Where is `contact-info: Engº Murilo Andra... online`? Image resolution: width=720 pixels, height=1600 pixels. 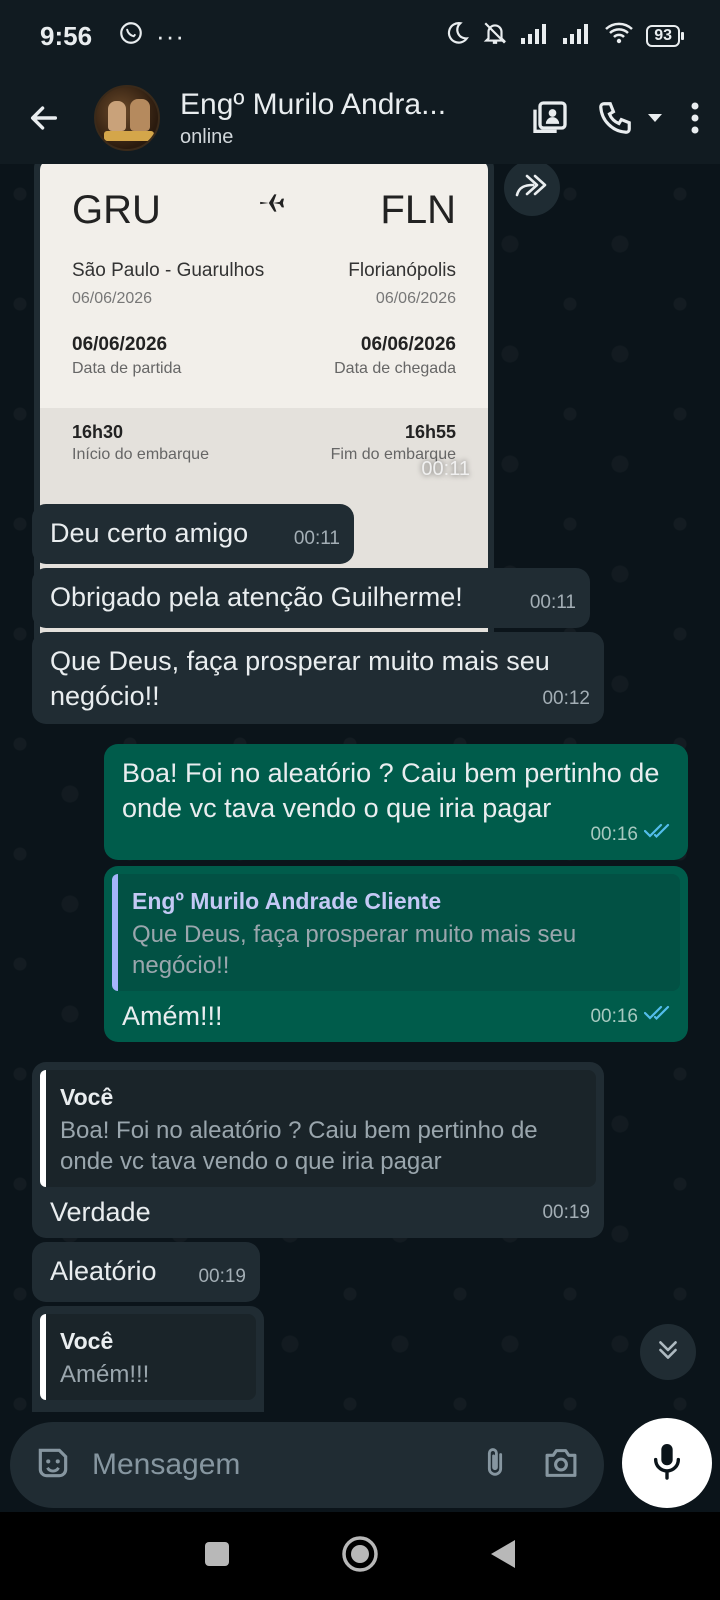
contact-info: Engº Murilo Andra... online is located at coordinates (355, 118).